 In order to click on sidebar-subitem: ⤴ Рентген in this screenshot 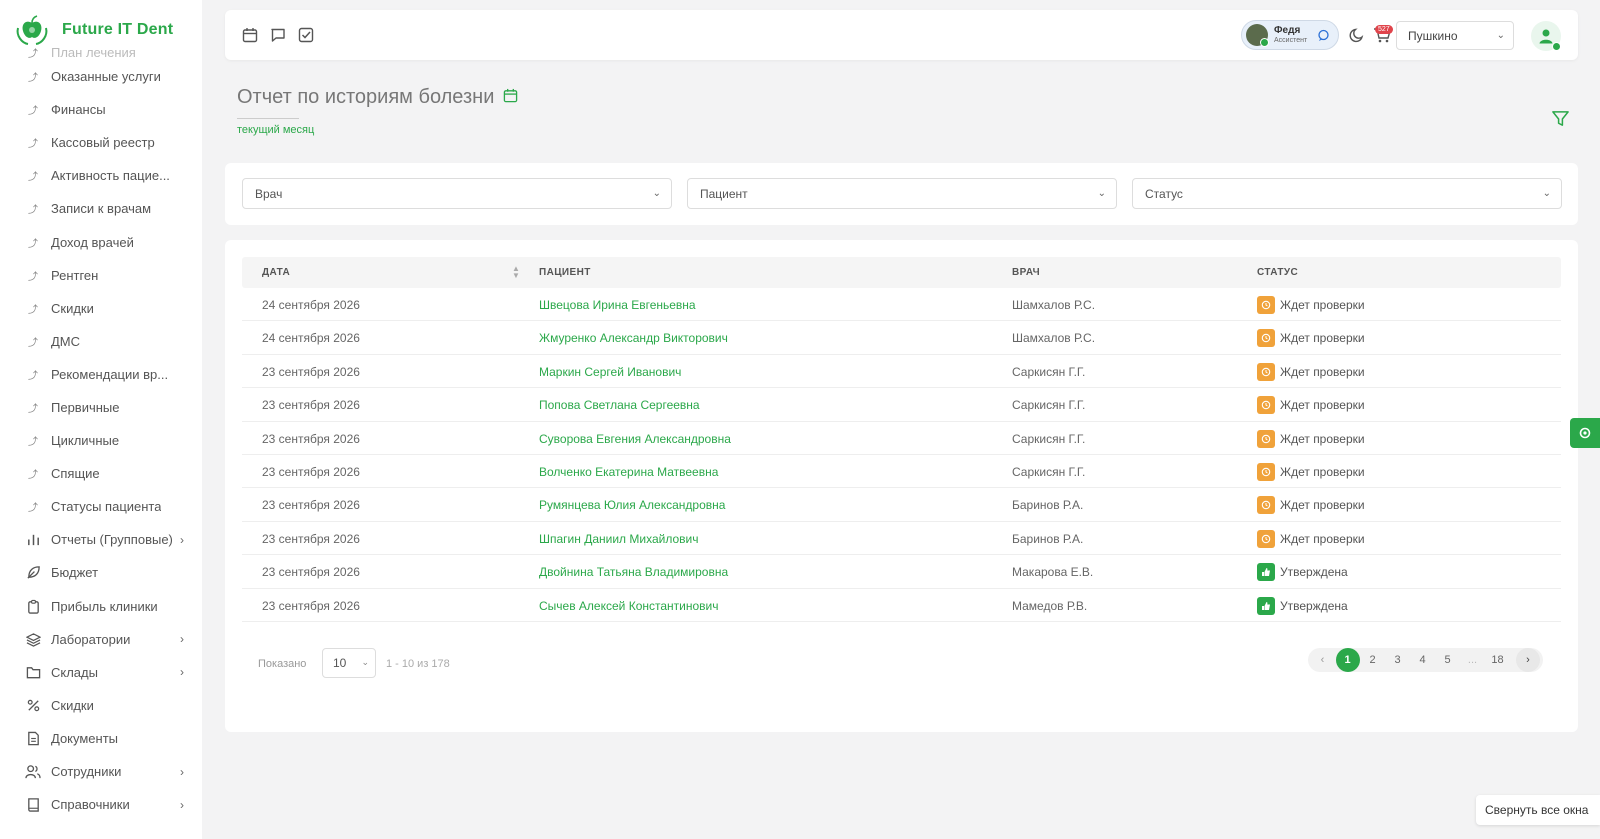, I will do `click(101, 275)`.